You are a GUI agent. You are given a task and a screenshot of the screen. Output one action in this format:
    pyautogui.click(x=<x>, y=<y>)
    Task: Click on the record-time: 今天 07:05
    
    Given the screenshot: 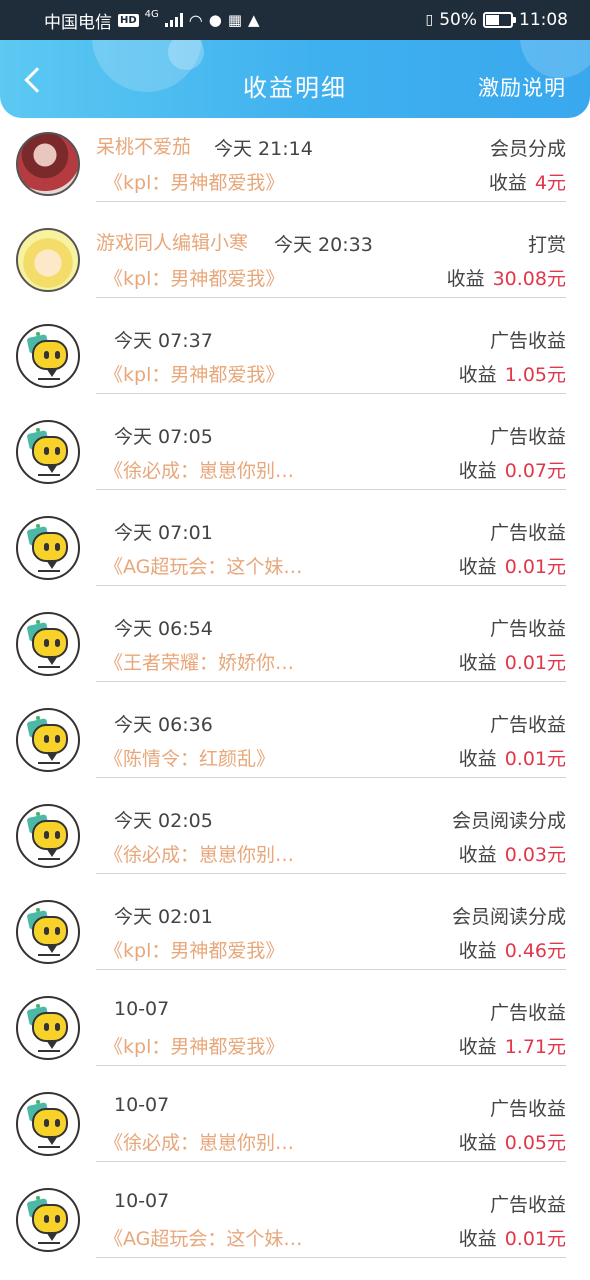 What is the action you would take?
    pyautogui.click(x=163, y=437)
    